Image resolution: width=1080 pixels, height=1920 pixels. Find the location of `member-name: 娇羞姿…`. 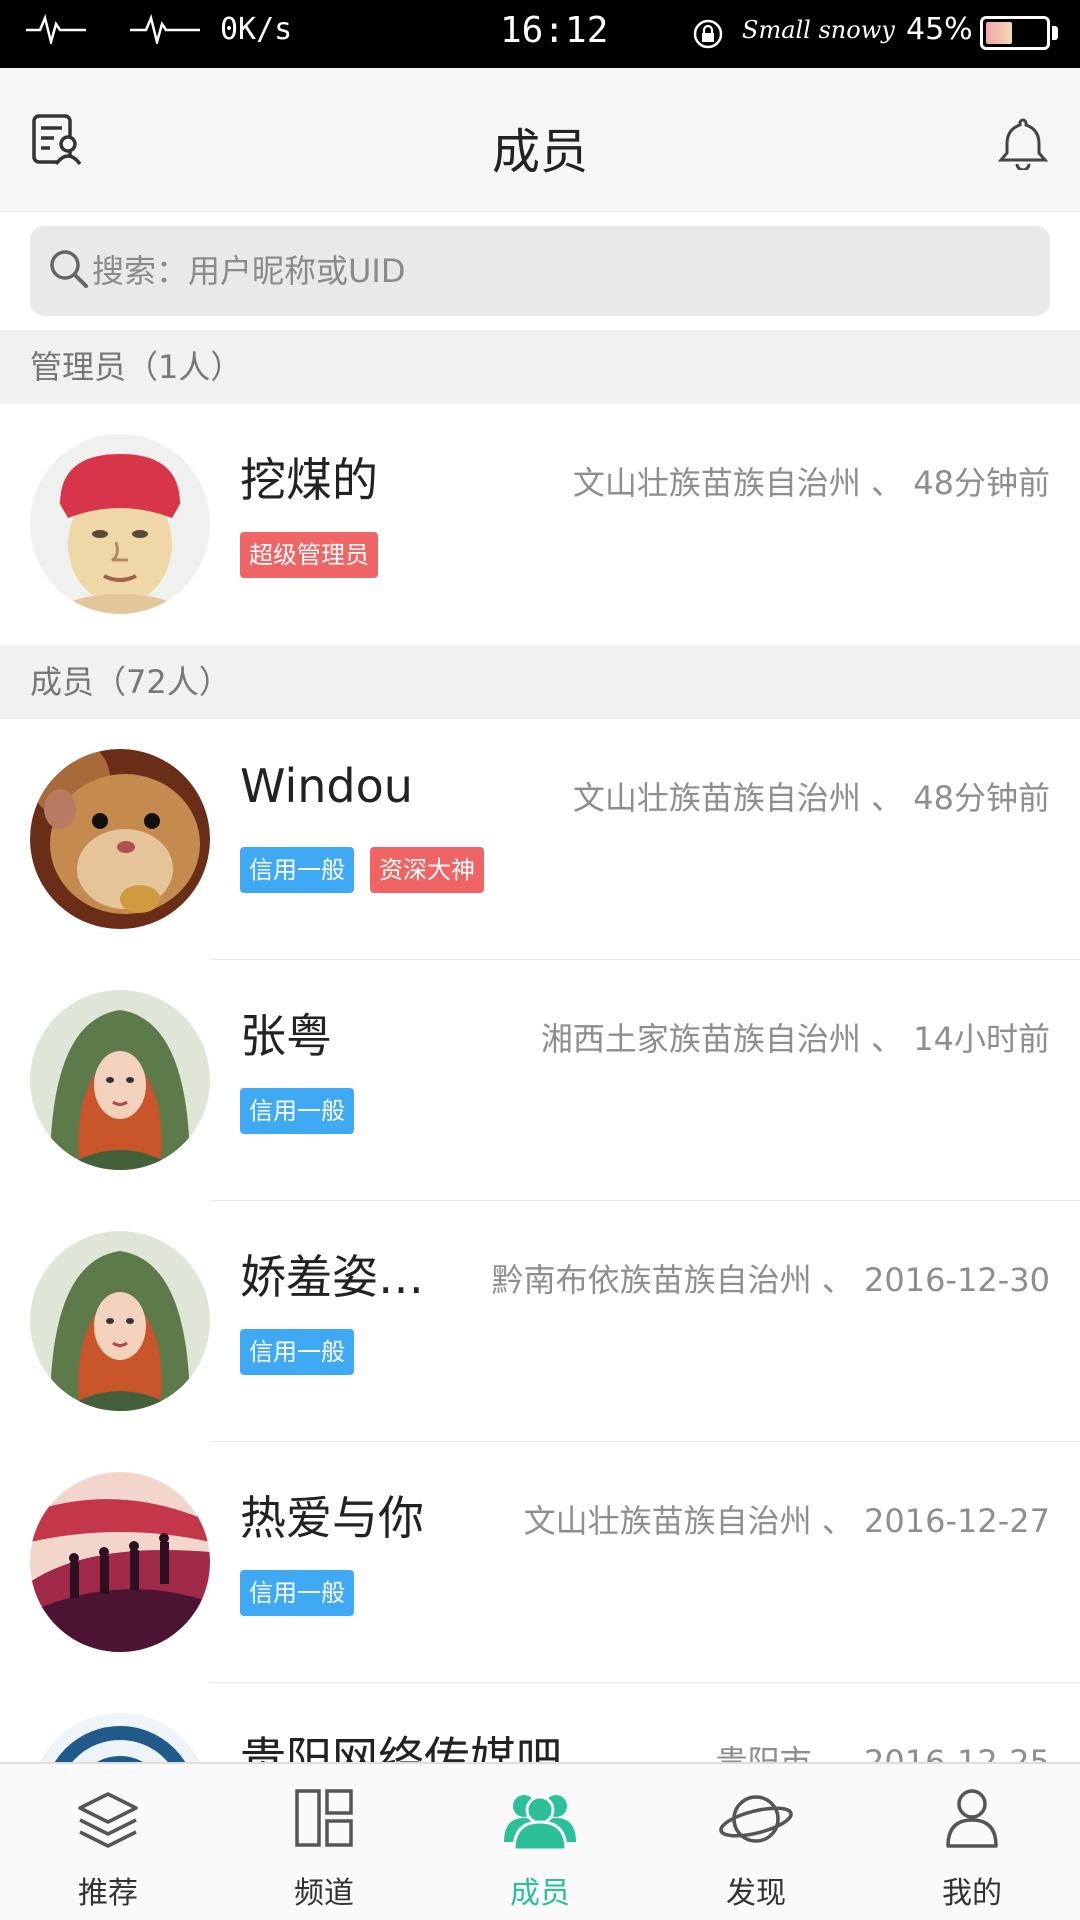

member-name: 娇羞姿… is located at coordinates (332, 1277).